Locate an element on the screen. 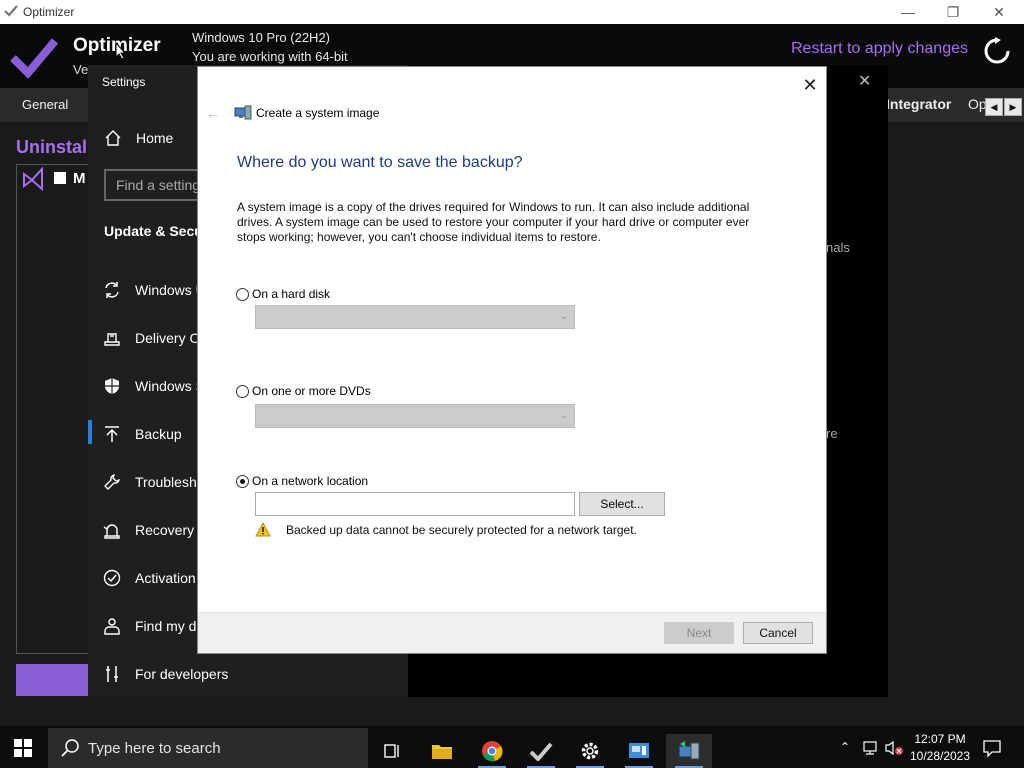 Image resolution: width=1024 pixels, height=768 pixels. taskbar-search: Type here to search is located at coordinates (208, 748).